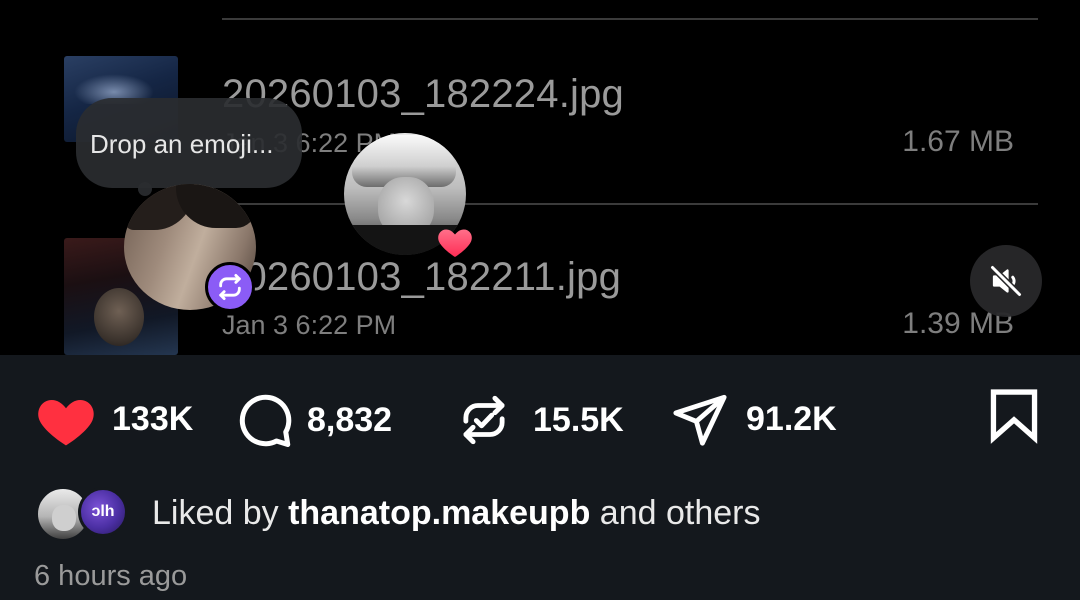 Image resolution: width=1080 pixels, height=600 pixels. I want to click on mute-icon, so click(1006, 281).